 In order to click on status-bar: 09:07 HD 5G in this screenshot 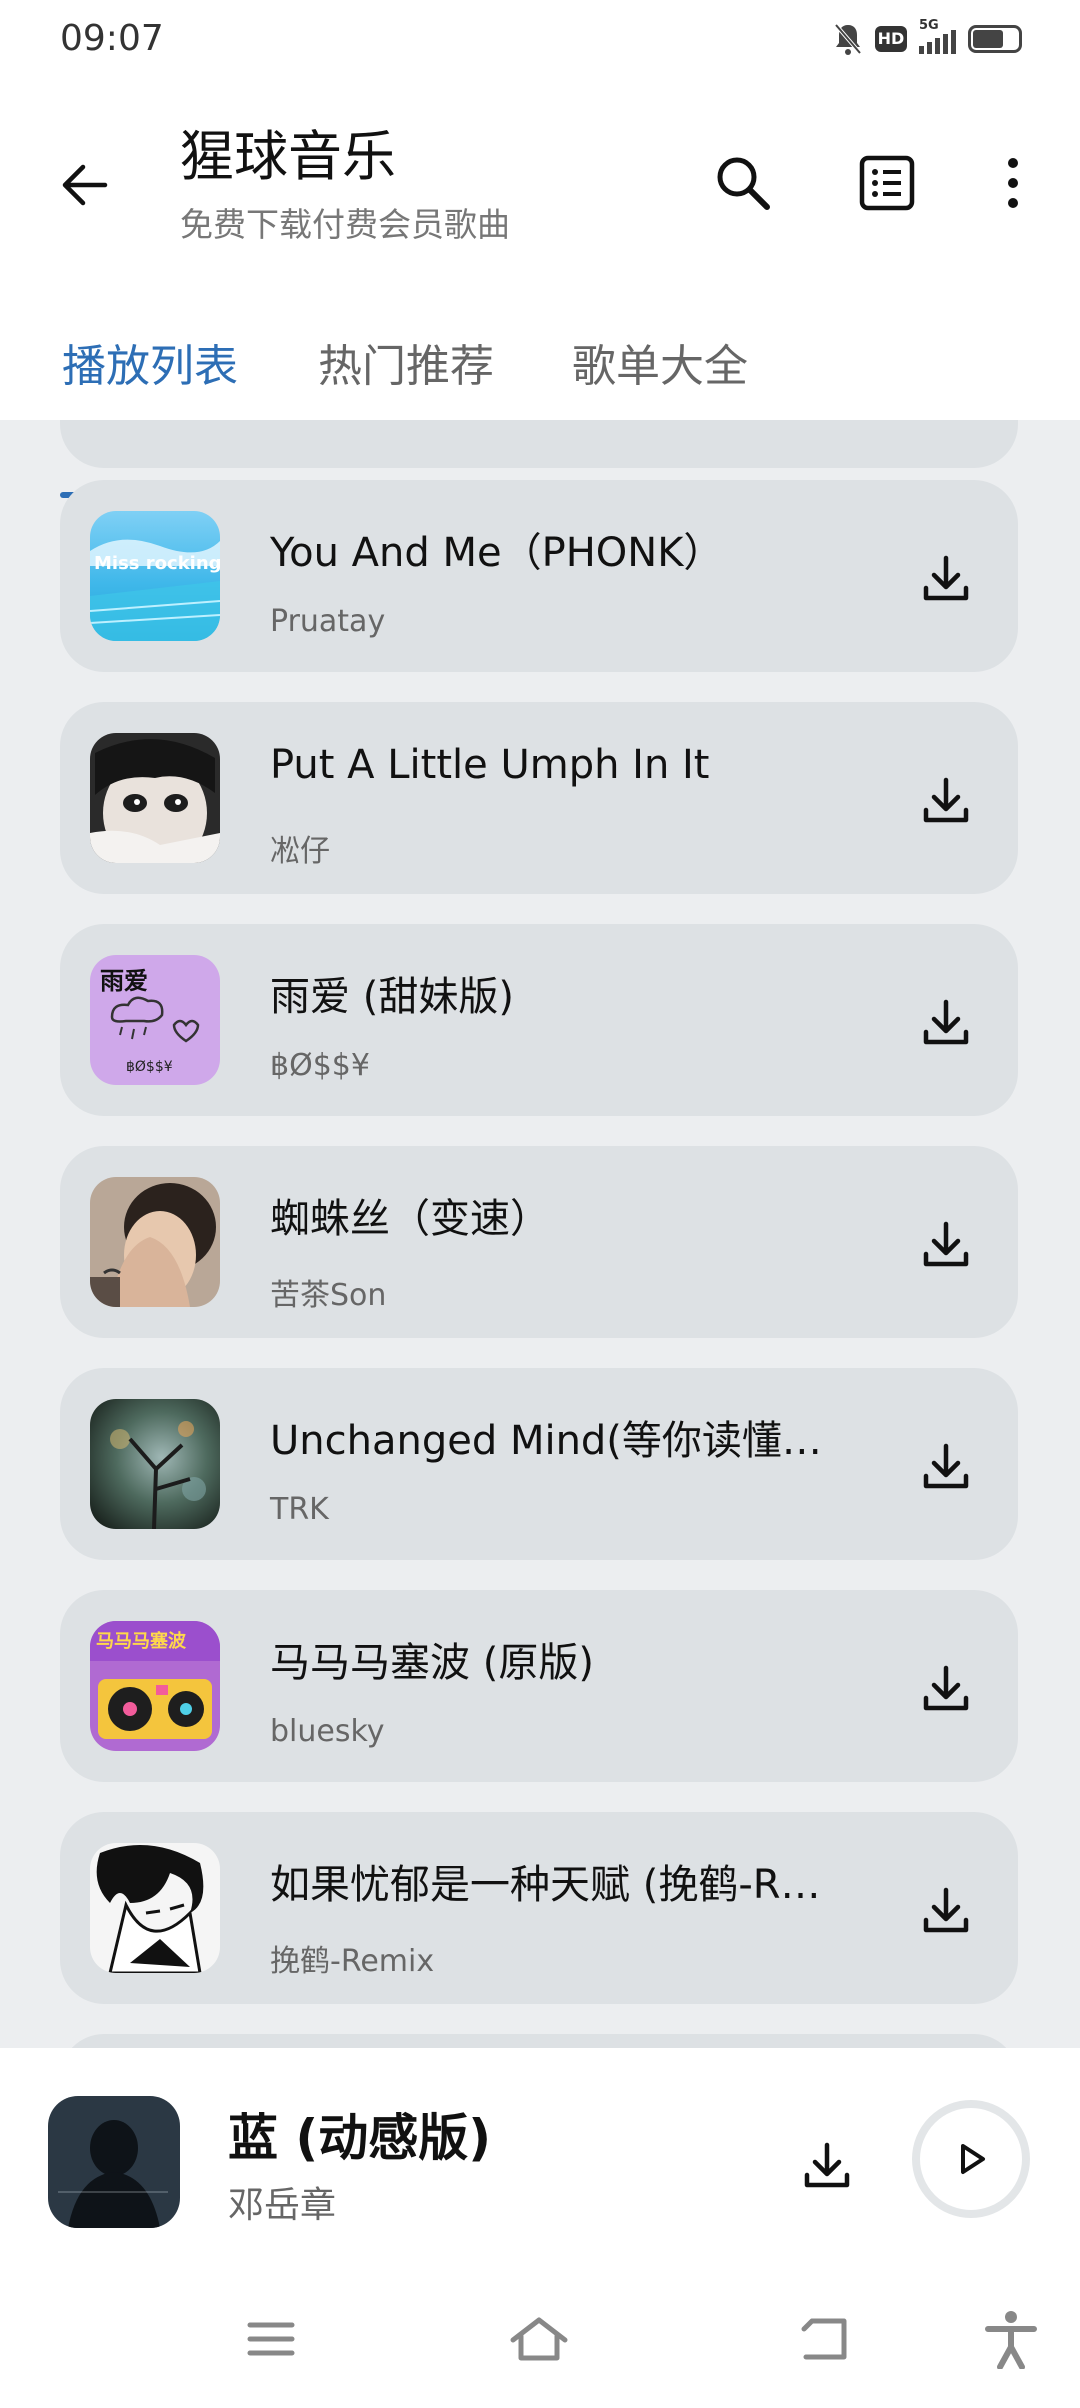, I will do `click(540, 40)`.